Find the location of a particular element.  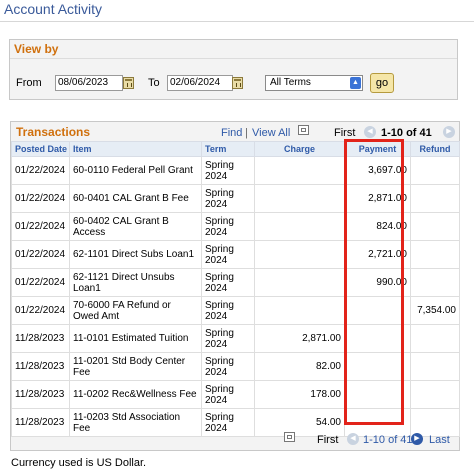

from-label: From is located at coordinates (29, 83).